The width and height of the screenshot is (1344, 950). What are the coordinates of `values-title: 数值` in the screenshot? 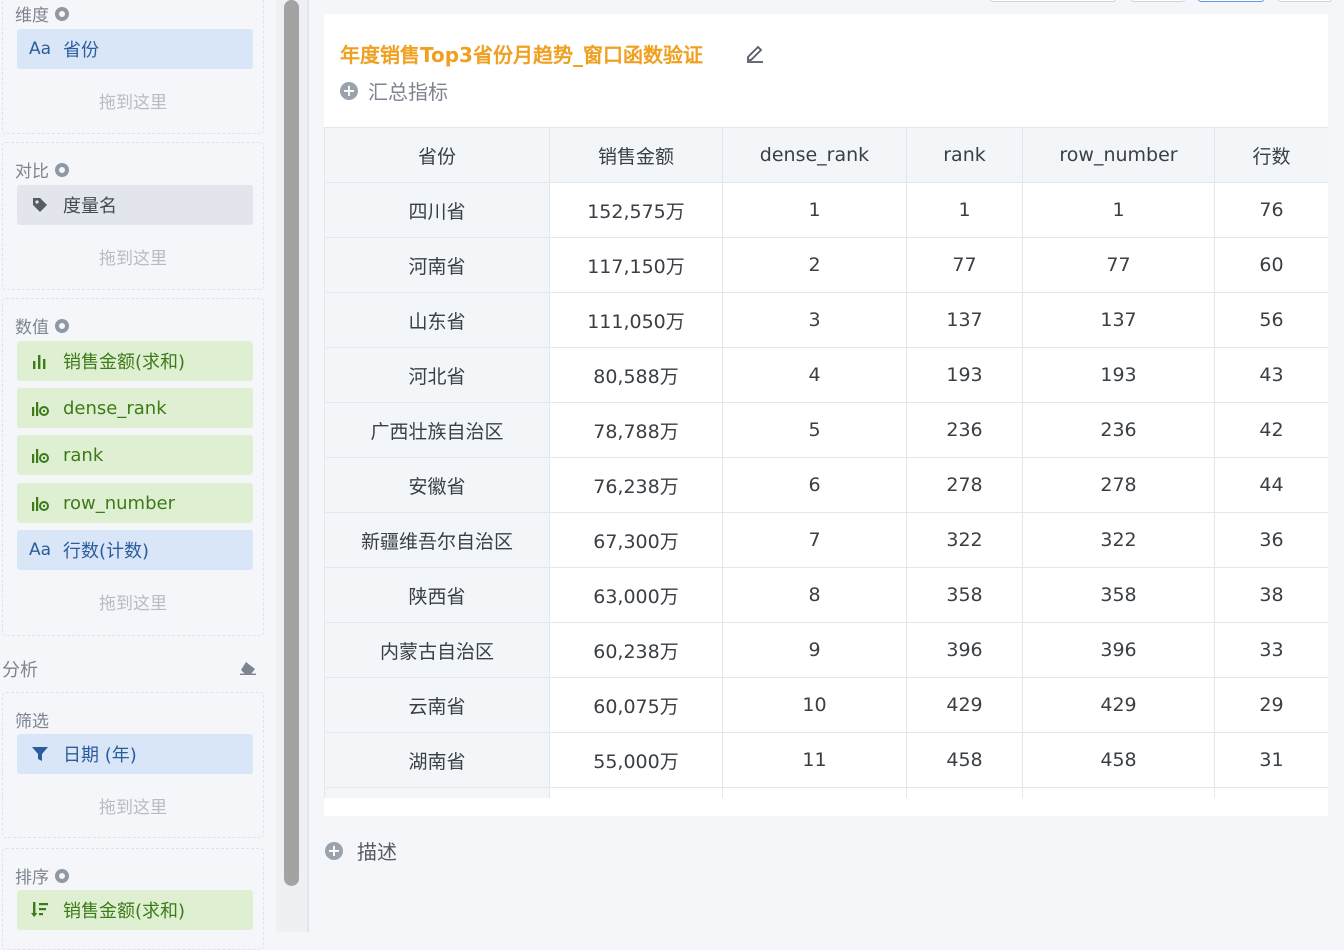 It's located at (32, 328).